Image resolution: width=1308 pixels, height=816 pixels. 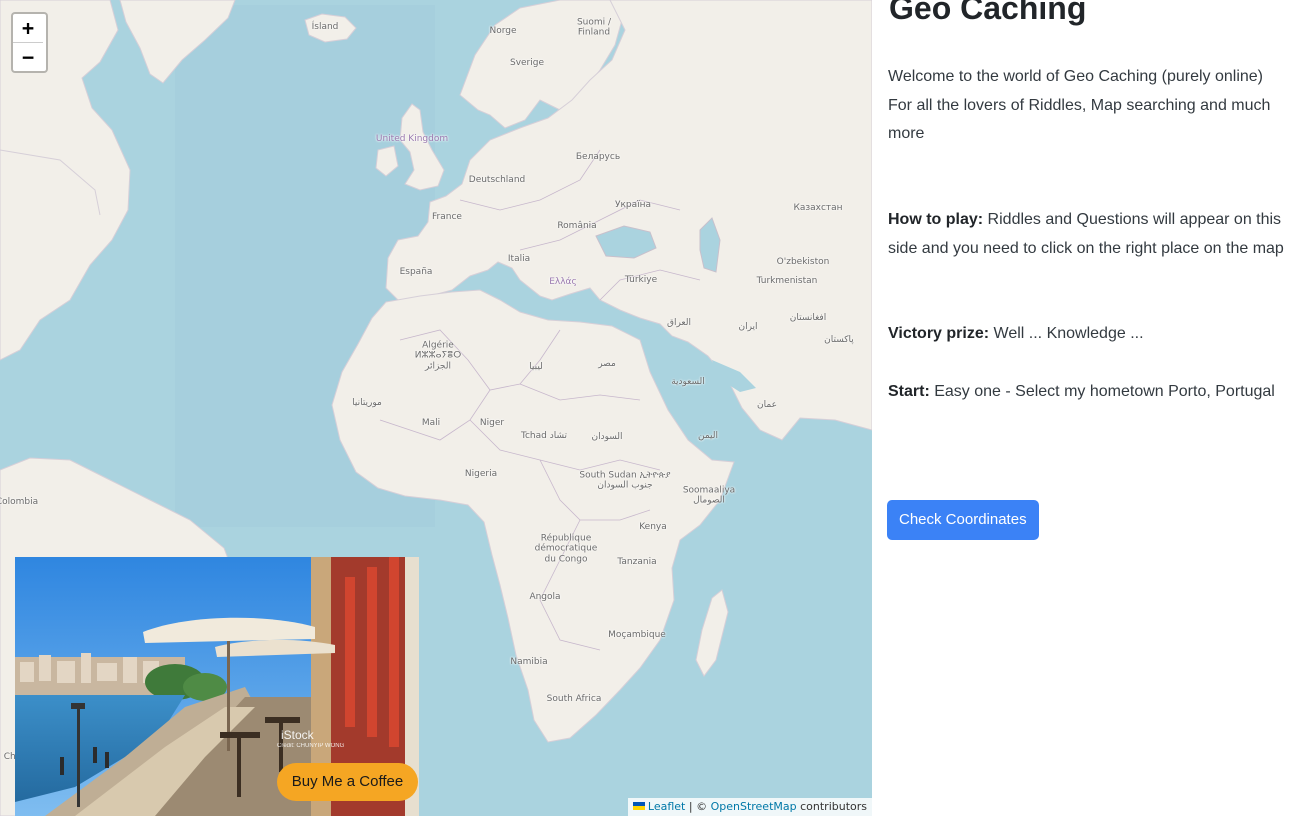 What do you see at coordinates (544, 435) in the screenshot?
I see `map-place-label: Tchad تشاد` at bounding box center [544, 435].